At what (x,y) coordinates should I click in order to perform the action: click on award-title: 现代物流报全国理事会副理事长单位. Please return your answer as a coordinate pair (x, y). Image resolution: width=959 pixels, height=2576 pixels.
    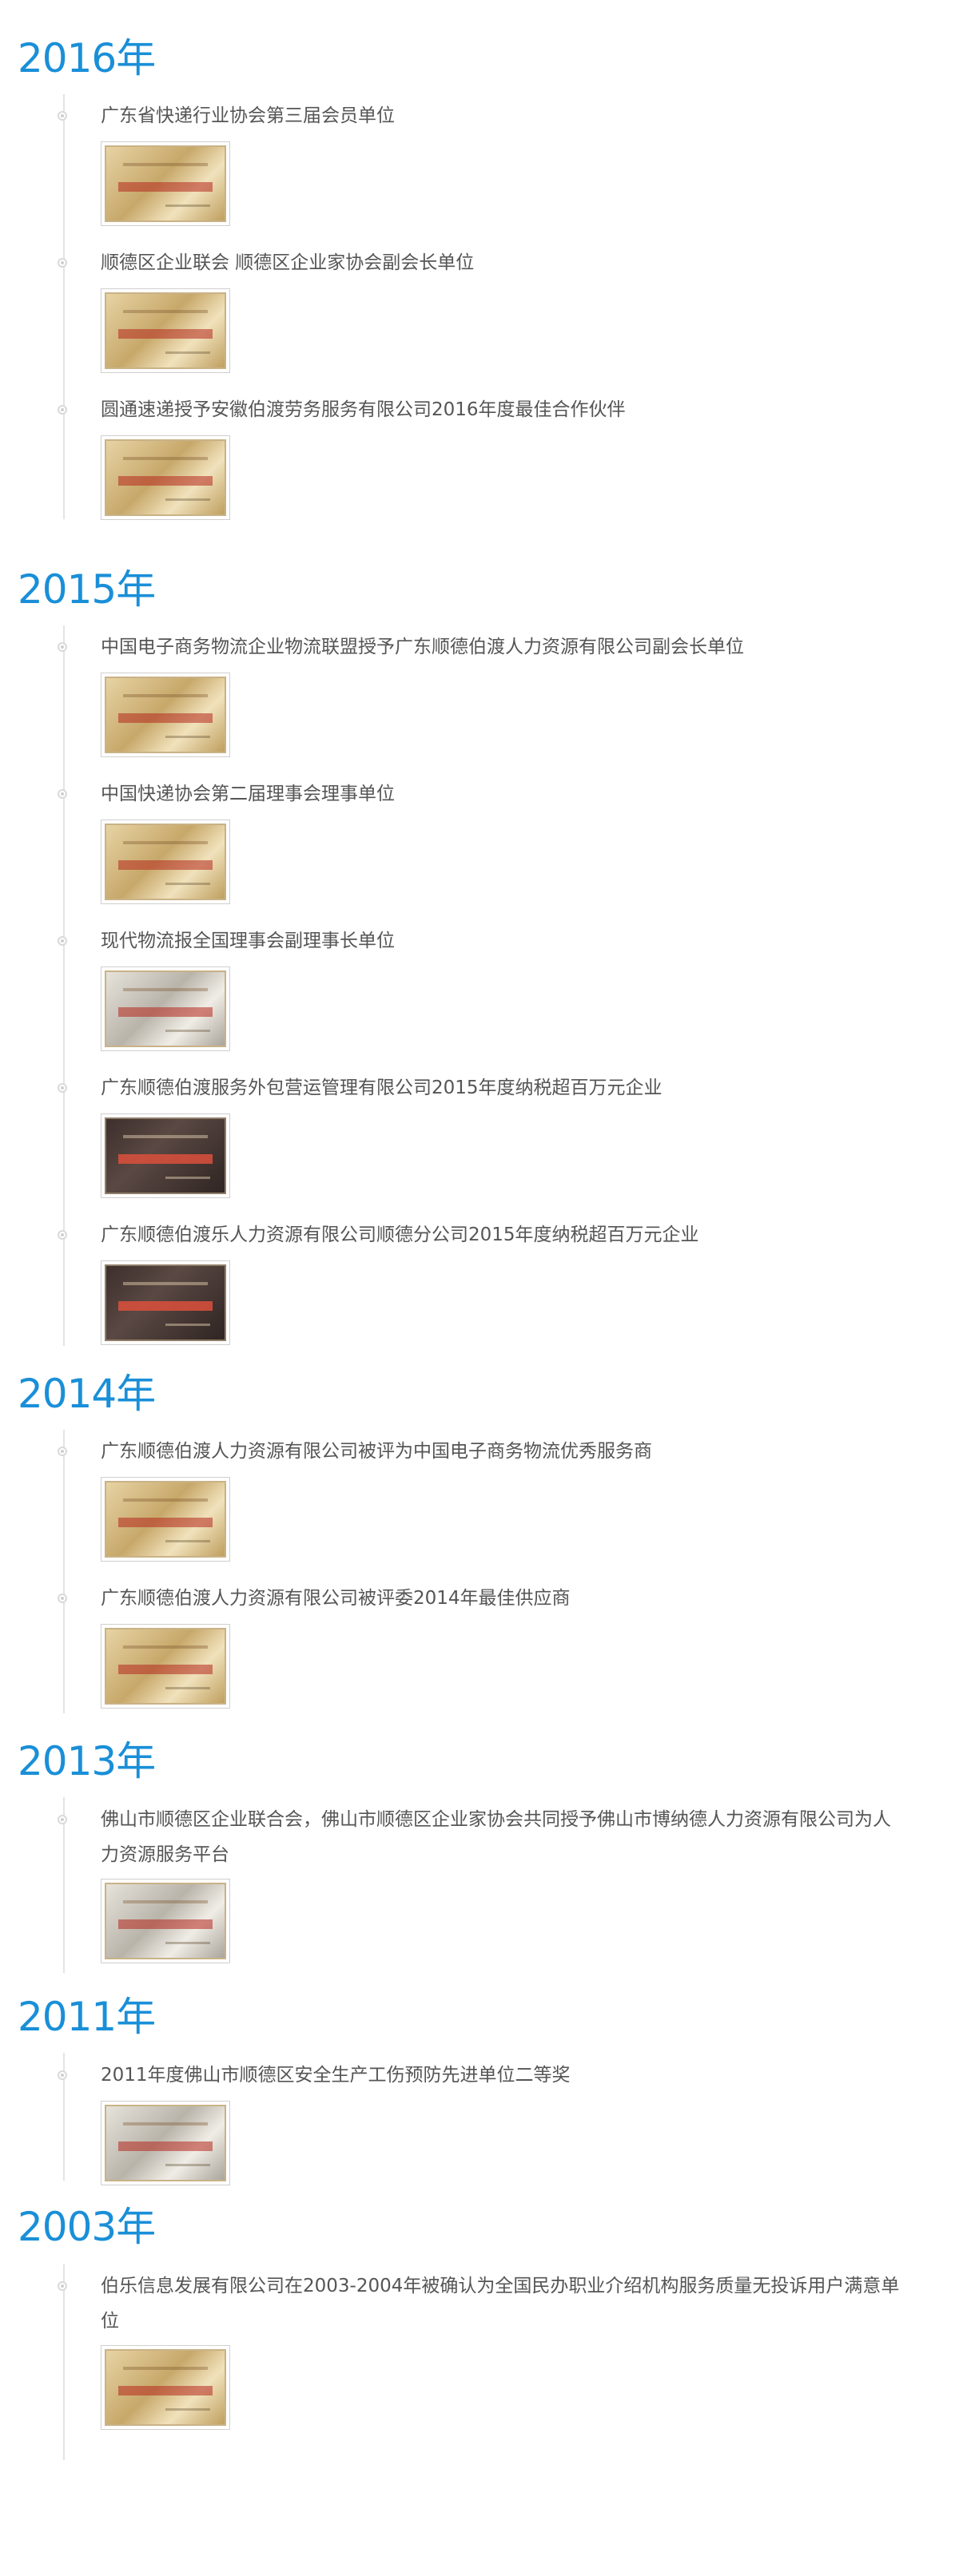
    Looking at the image, I should click on (248, 941).